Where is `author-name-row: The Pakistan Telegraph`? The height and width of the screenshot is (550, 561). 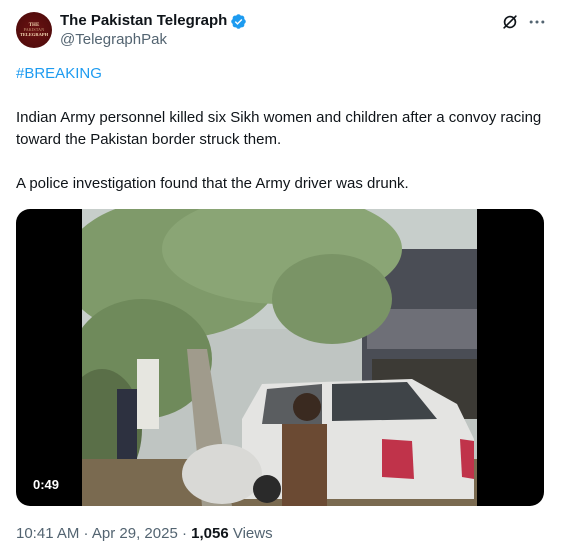 author-name-row: The Pakistan Telegraph is located at coordinates (153, 21).